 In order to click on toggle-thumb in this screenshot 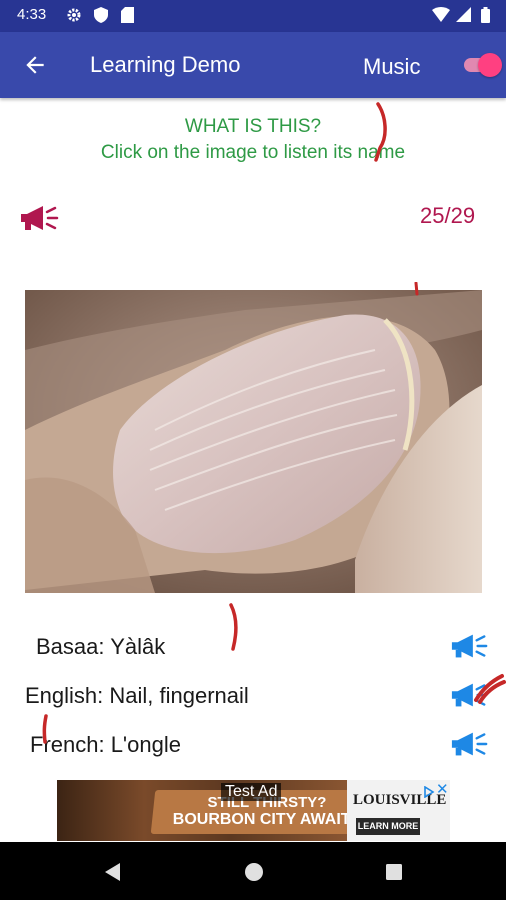, I will do `click(490, 65)`.